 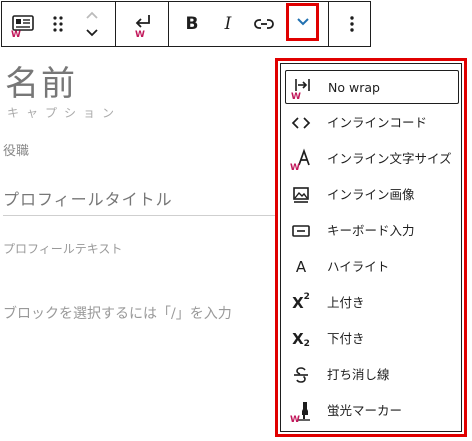 I want to click on drag-handle, so click(x=58, y=24).